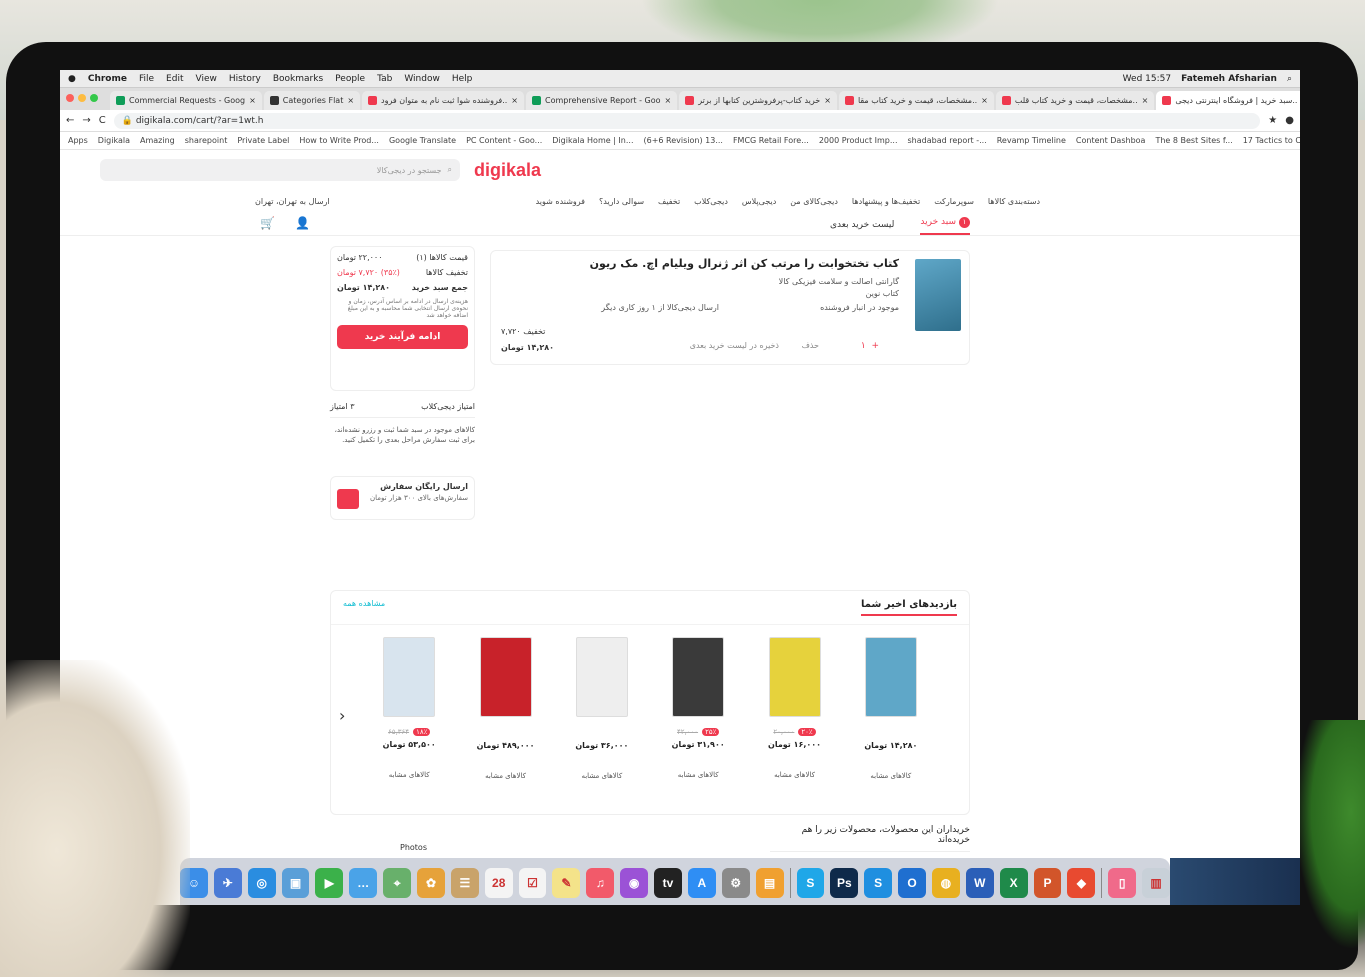  I want to click on trash-icon: ▥, so click(1156, 883).